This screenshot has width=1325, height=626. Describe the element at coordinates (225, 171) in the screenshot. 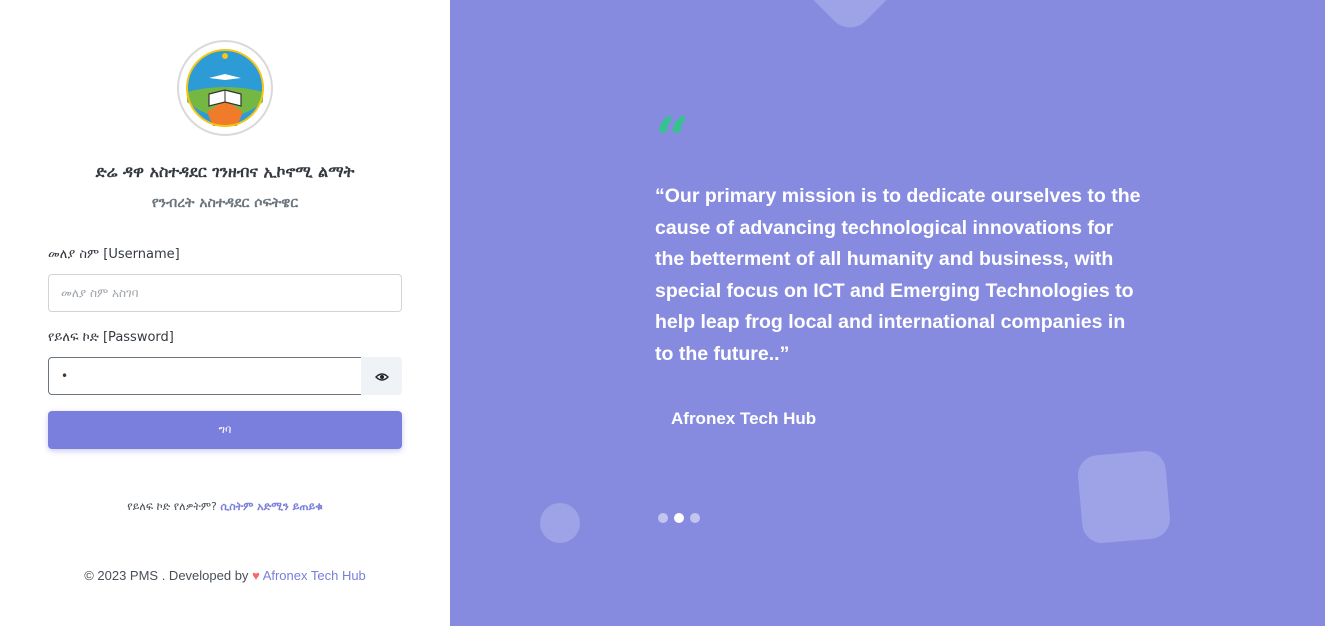

I see `organization-title: ድሬ ዳዋ አስተዳደር ገንዘብና ኢኮኖሚ ልማት` at that location.